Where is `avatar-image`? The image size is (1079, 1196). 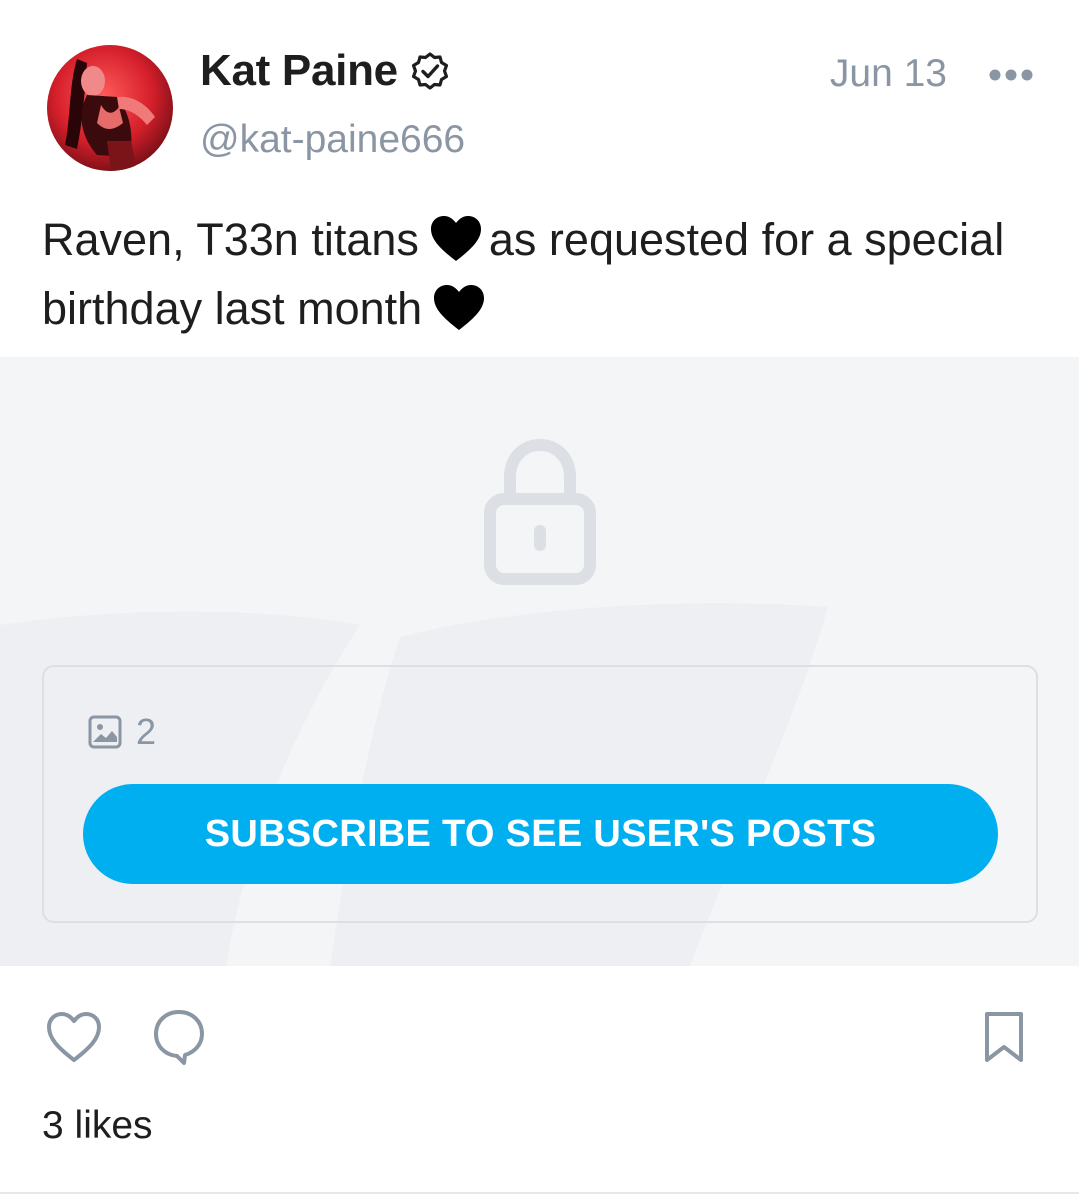
avatar-image is located at coordinates (110, 108).